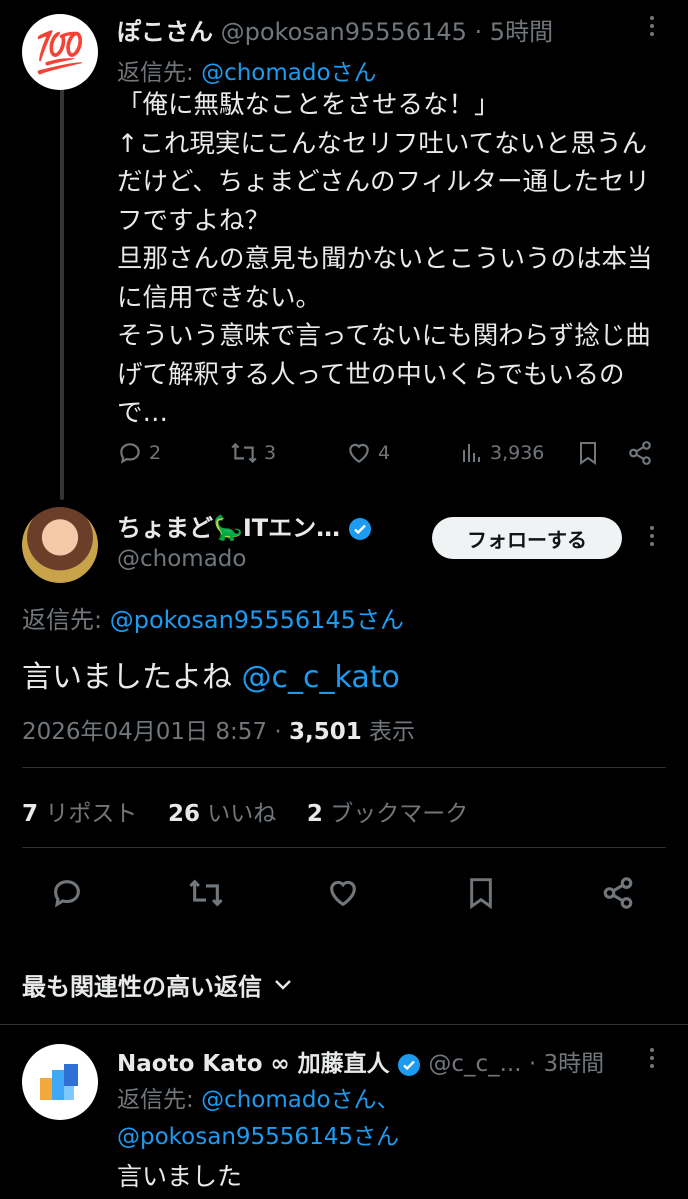 Image resolution: width=688 pixels, height=1199 pixels. Describe the element at coordinates (288, 73) in the screenshot. I see `reply-to-mention: @chomadoさん` at that location.